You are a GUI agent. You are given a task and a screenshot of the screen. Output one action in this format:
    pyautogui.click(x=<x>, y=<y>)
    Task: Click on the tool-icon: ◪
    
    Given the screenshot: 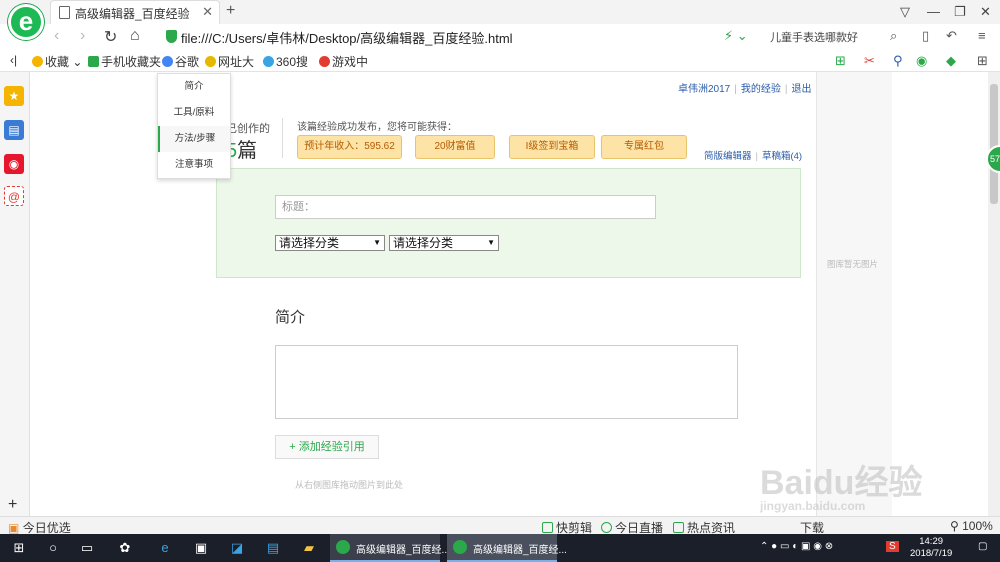 What is the action you would take?
    pyautogui.click(x=237, y=548)
    